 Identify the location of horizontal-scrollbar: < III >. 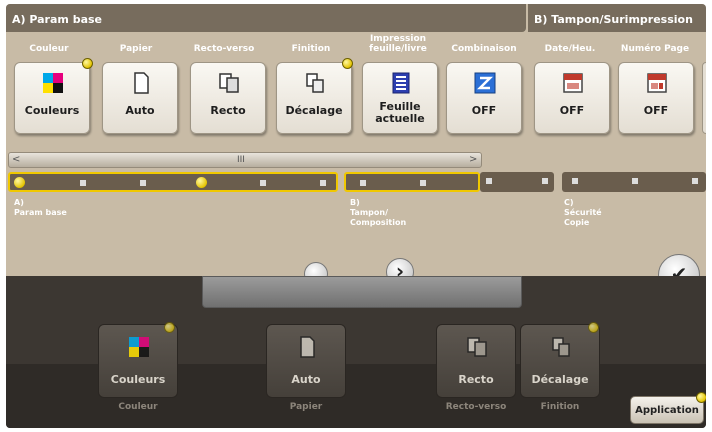
(245, 160).